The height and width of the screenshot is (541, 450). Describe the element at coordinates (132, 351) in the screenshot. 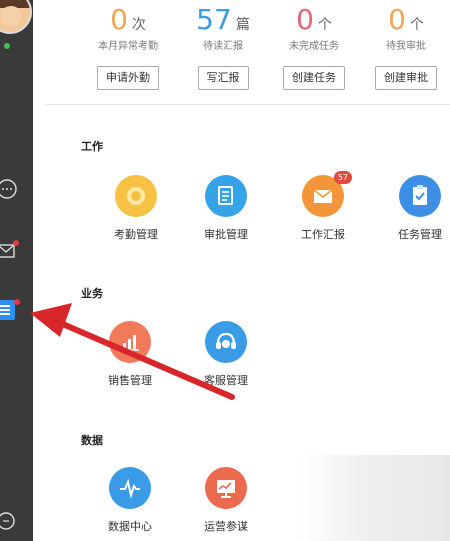

I see `annotation-arrow` at that location.